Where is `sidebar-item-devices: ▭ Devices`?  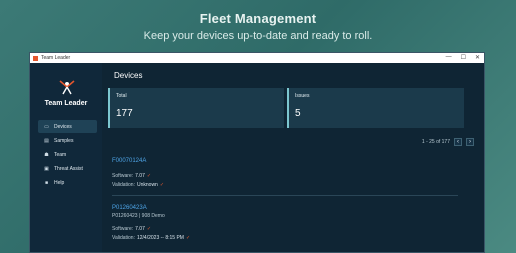 sidebar-item-devices: ▭ Devices is located at coordinates (67, 126).